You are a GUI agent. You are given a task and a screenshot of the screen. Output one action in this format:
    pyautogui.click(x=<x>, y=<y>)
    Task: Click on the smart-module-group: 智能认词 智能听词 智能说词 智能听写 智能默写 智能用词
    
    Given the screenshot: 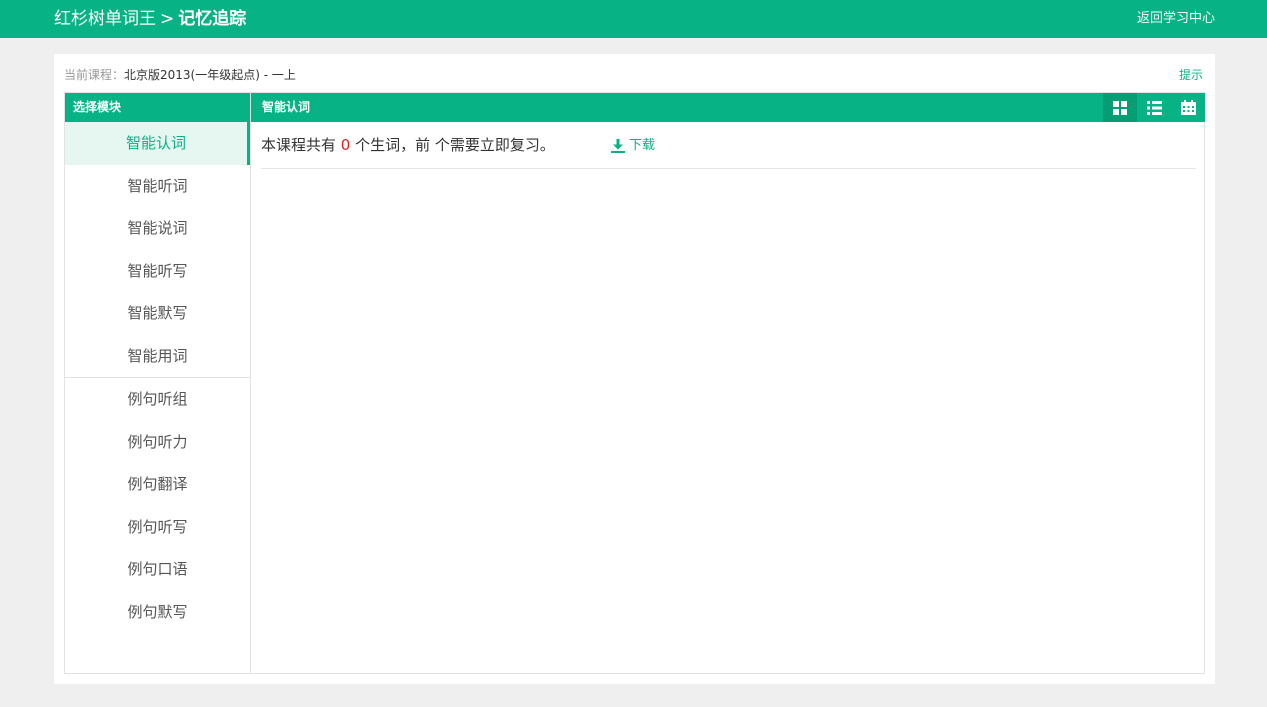 What is the action you would take?
    pyautogui.click(x=157, y=249)
    